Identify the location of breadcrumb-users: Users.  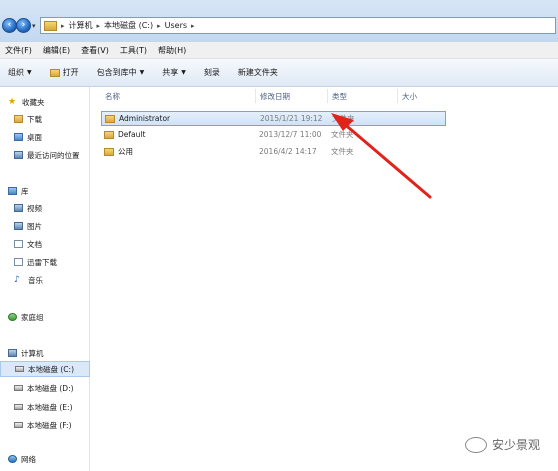
(176, 25).